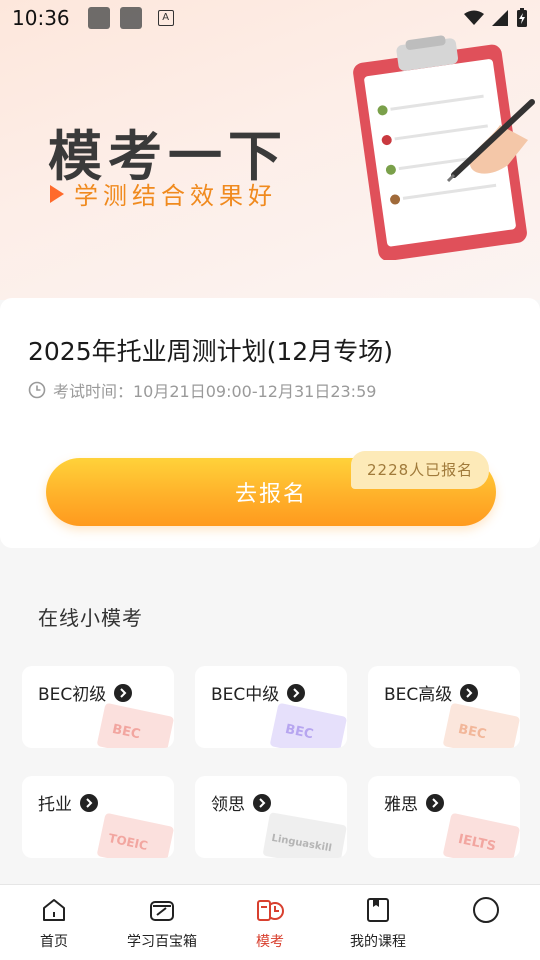 This screenshot has width=540, height=960. What do you see at coordinates (481, 835) in the screenshot?
I see `ielts-card-icon: IELTS` at bounding box center [481, 835].